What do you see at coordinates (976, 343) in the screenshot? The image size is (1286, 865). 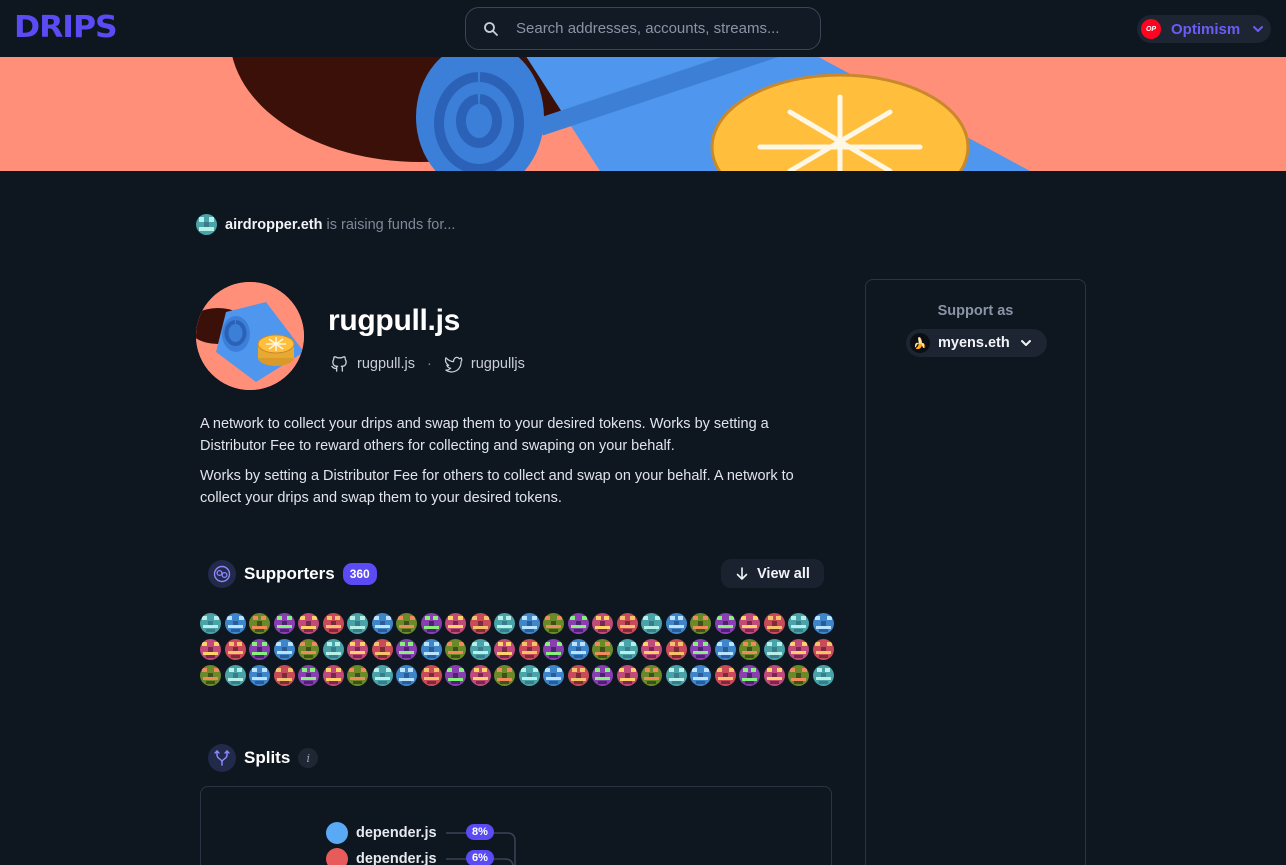 I see `identity-selector: 🍌 myens.eth` at bounding box center [976, 343].